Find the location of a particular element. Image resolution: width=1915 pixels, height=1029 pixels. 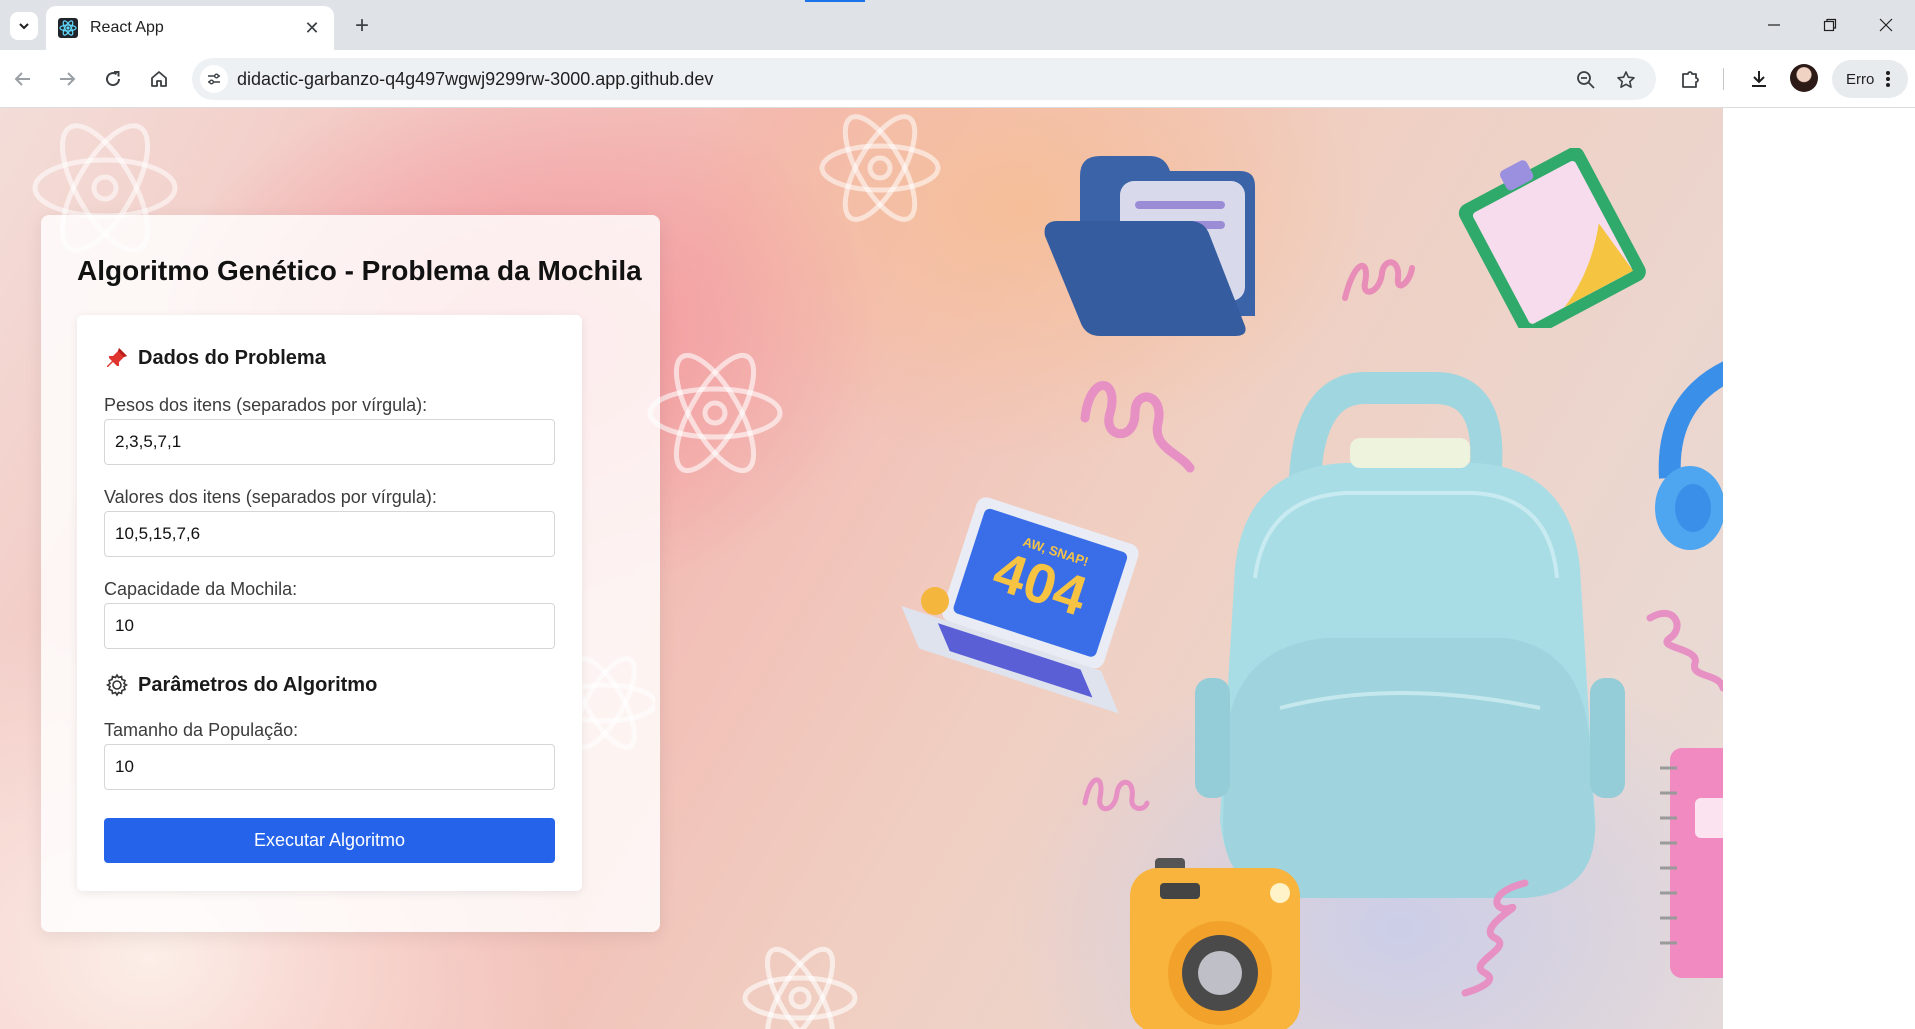

more-menu-icon is located at coordinates (1888, 79).